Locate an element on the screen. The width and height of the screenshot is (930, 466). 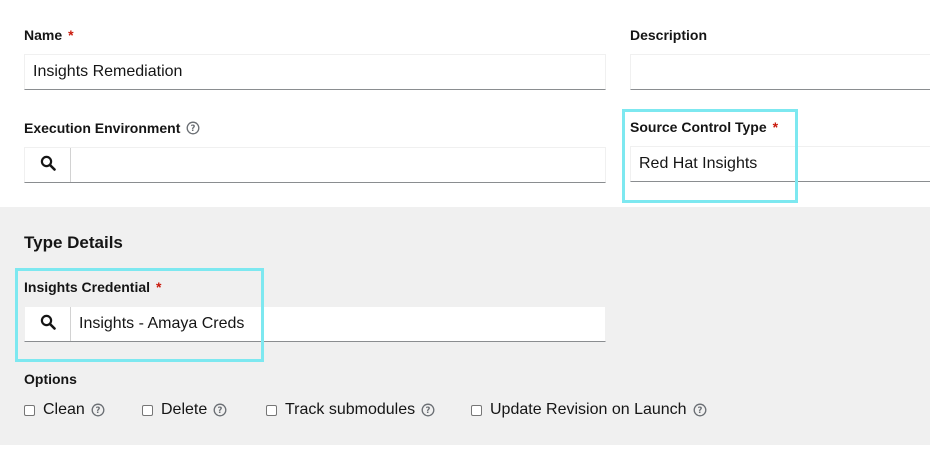
clean-label: Clean is located at coordinates (64, 409).